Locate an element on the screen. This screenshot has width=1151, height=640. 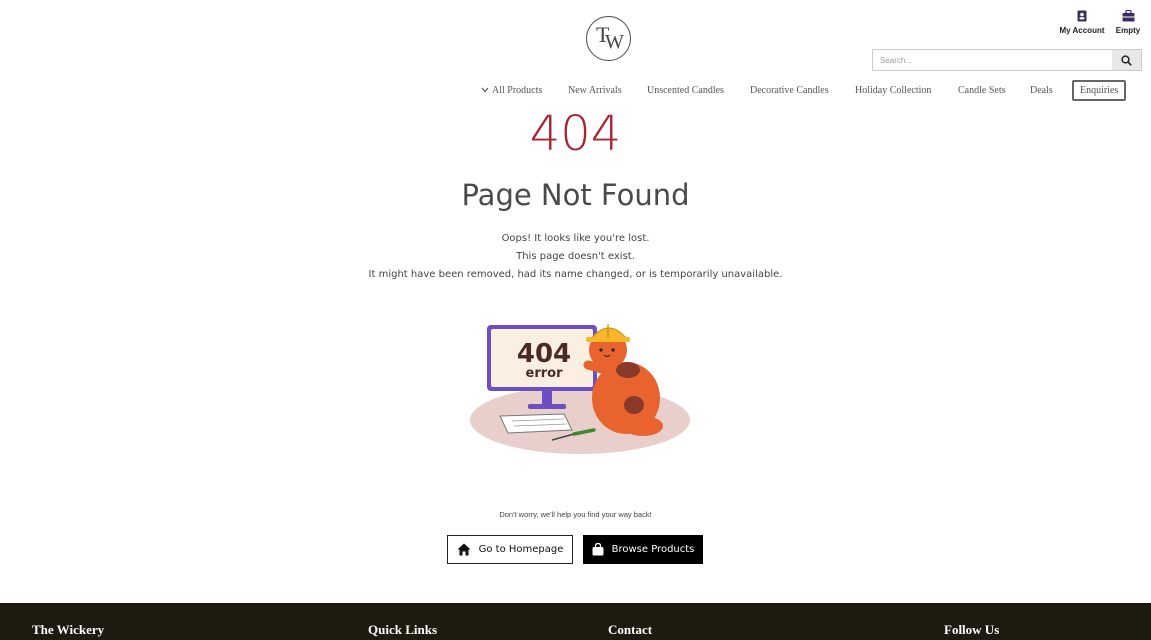
cart-link: Empty is located at coordinates (1128, 22).